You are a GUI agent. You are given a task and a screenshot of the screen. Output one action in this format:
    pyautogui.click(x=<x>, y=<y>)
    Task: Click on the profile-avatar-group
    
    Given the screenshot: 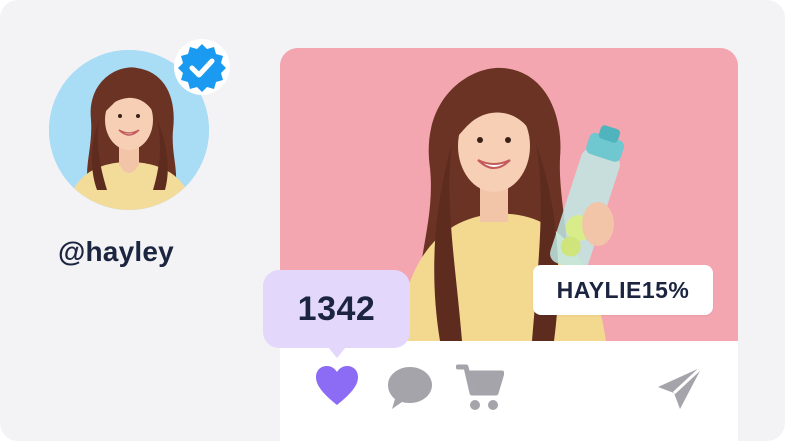 What is the action you would take?
    pyautogui.click(x=139, y=124)
    